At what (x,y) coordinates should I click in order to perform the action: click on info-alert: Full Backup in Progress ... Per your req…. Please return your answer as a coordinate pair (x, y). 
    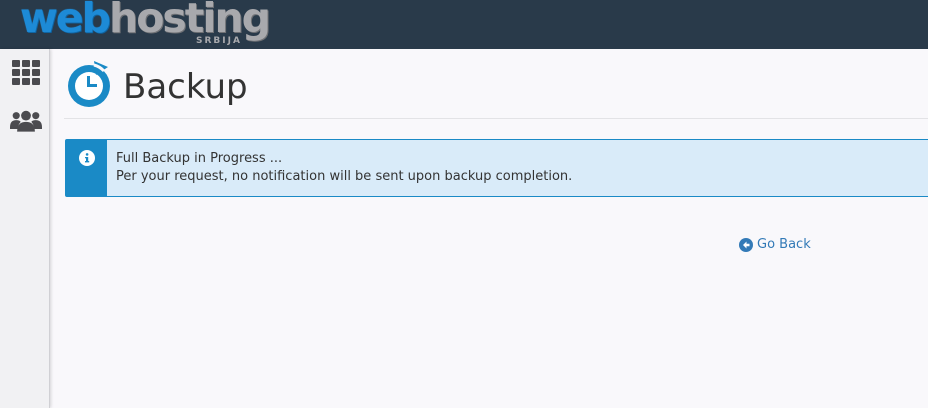
    Looking at the image, I should click on (496, 168).